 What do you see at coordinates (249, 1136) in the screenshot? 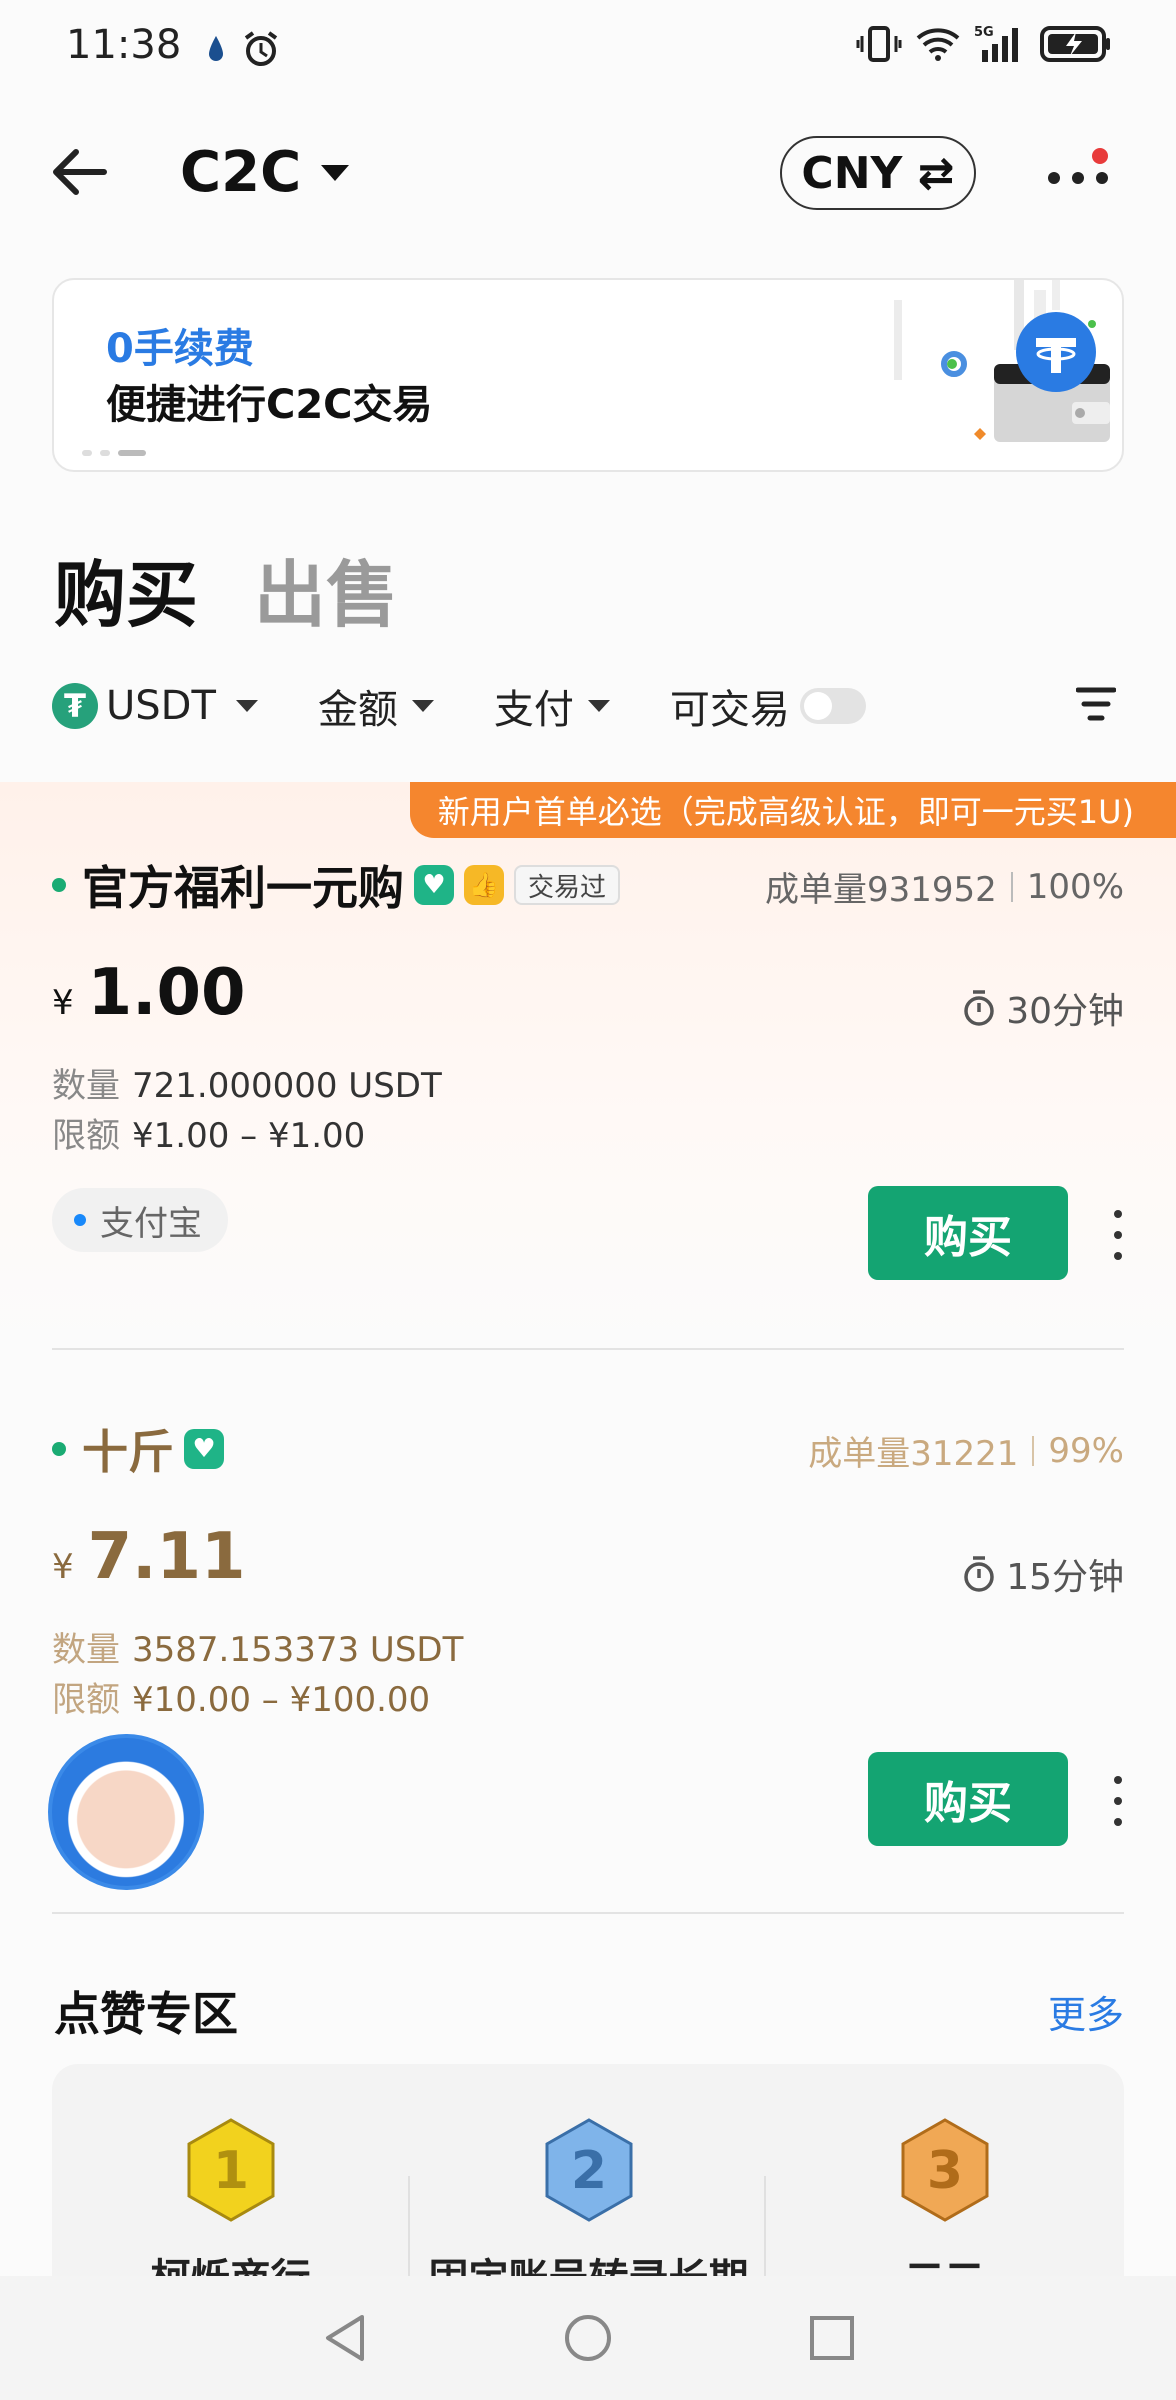
I see `limit-value: ¥1.00 – ¥1.00` at bounding box center [249, 1136].